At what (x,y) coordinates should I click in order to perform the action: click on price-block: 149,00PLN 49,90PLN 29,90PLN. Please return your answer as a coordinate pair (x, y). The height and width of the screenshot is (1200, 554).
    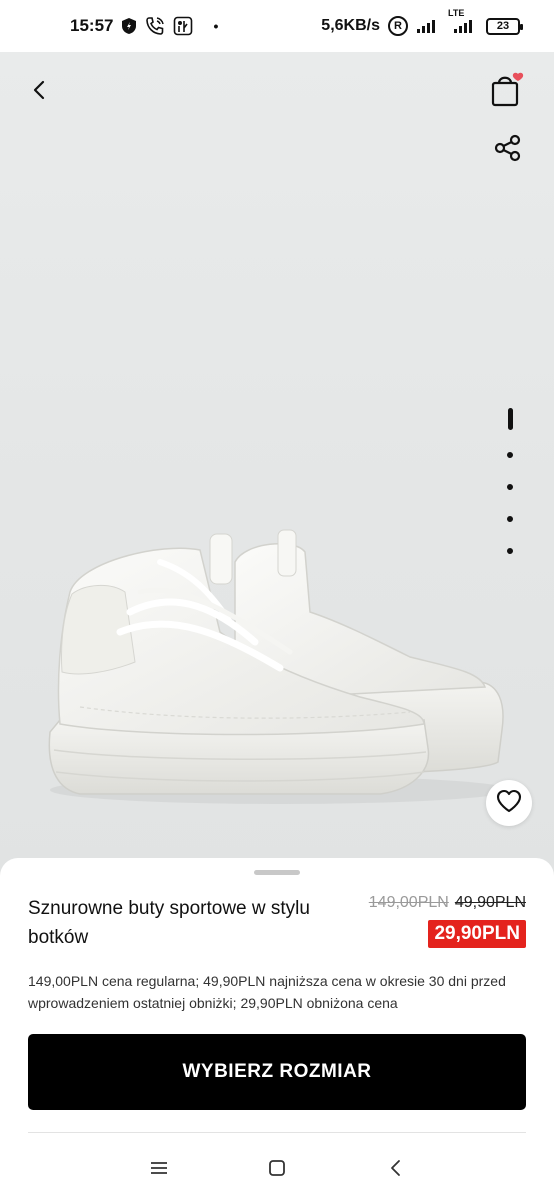
    Looking at the image, I should click on (447, 921).